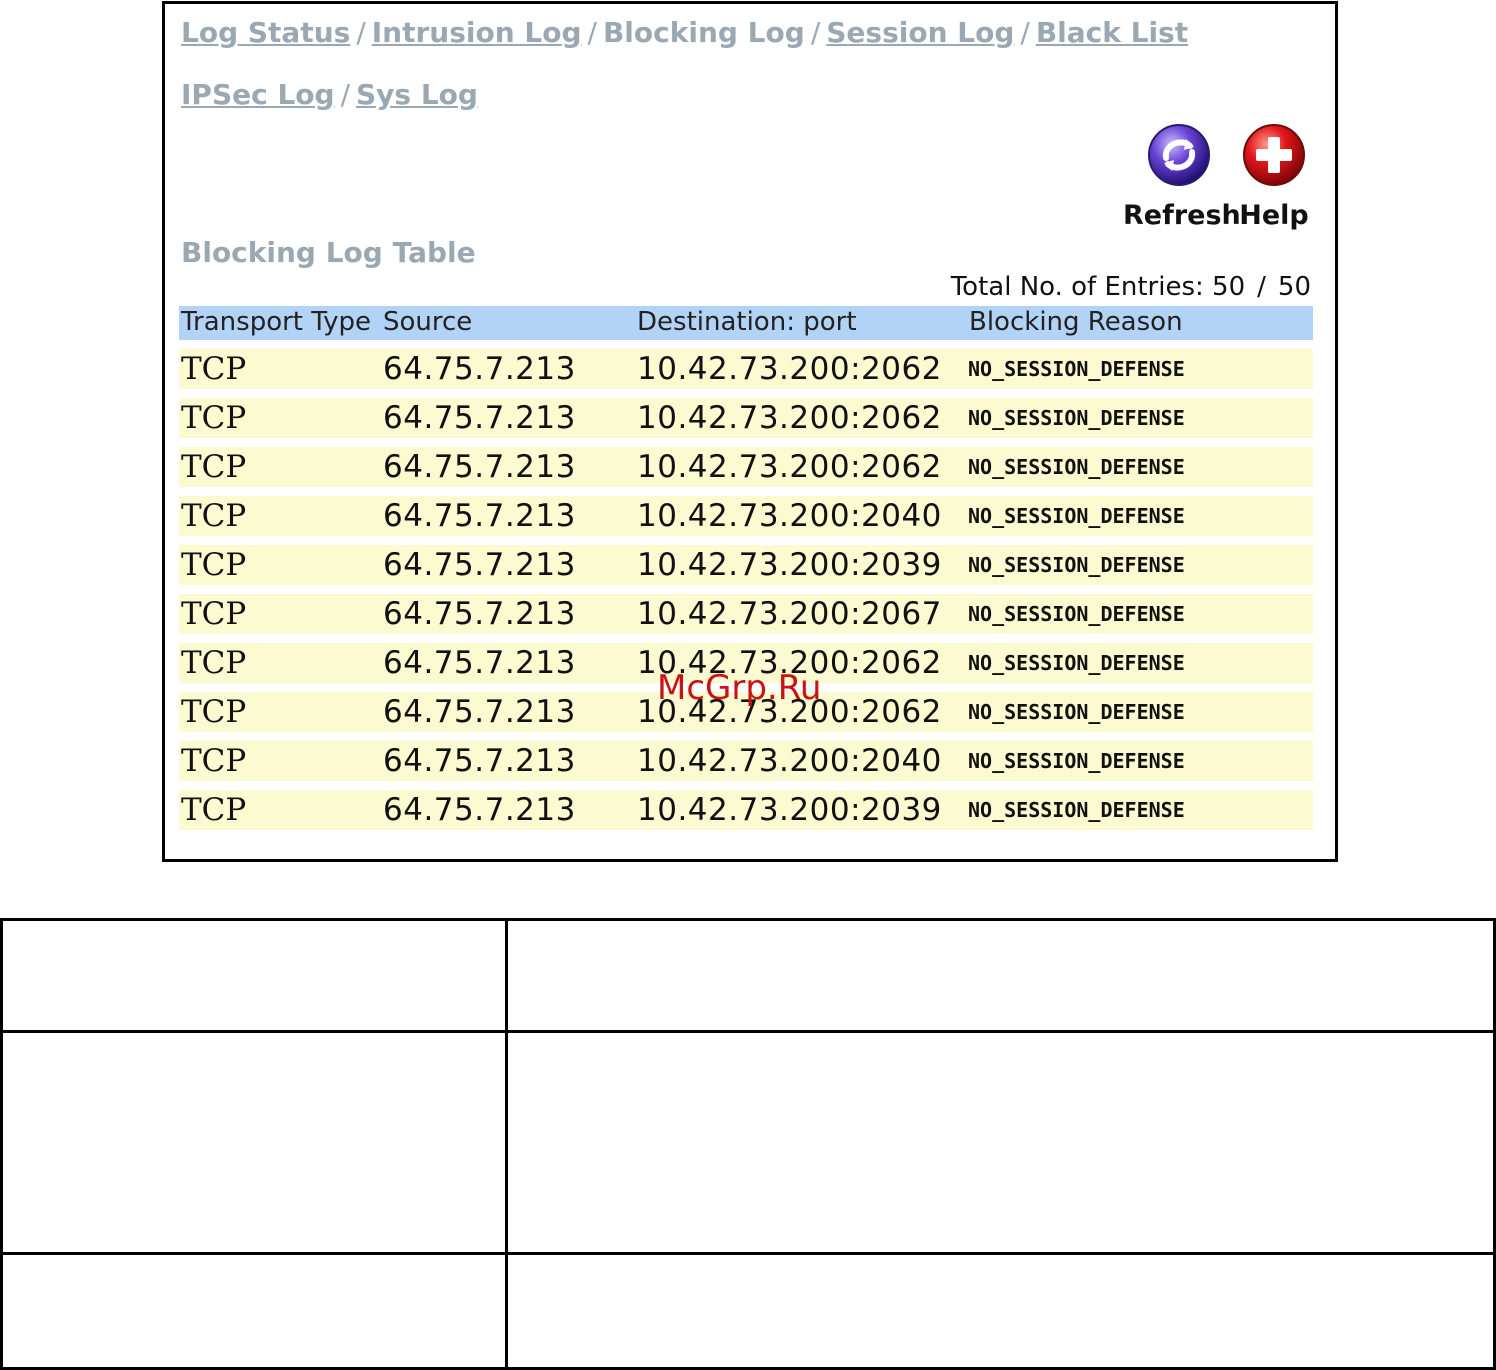  What do you see at coordinates (789, 614) in the screenshot?
I see `cell-destination-port: 10.42.73.200:2067` at bounding box center [789, 614].